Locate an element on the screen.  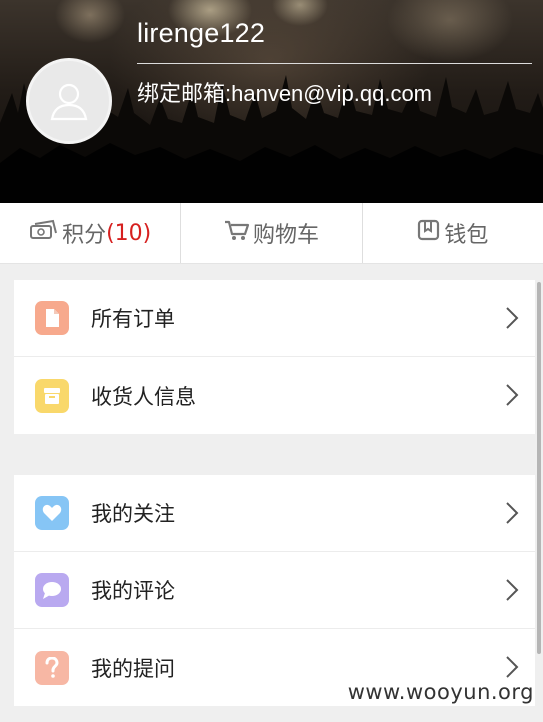
menu-item-consignee-info: 收货人信息 is located at coordinates (274, 395).